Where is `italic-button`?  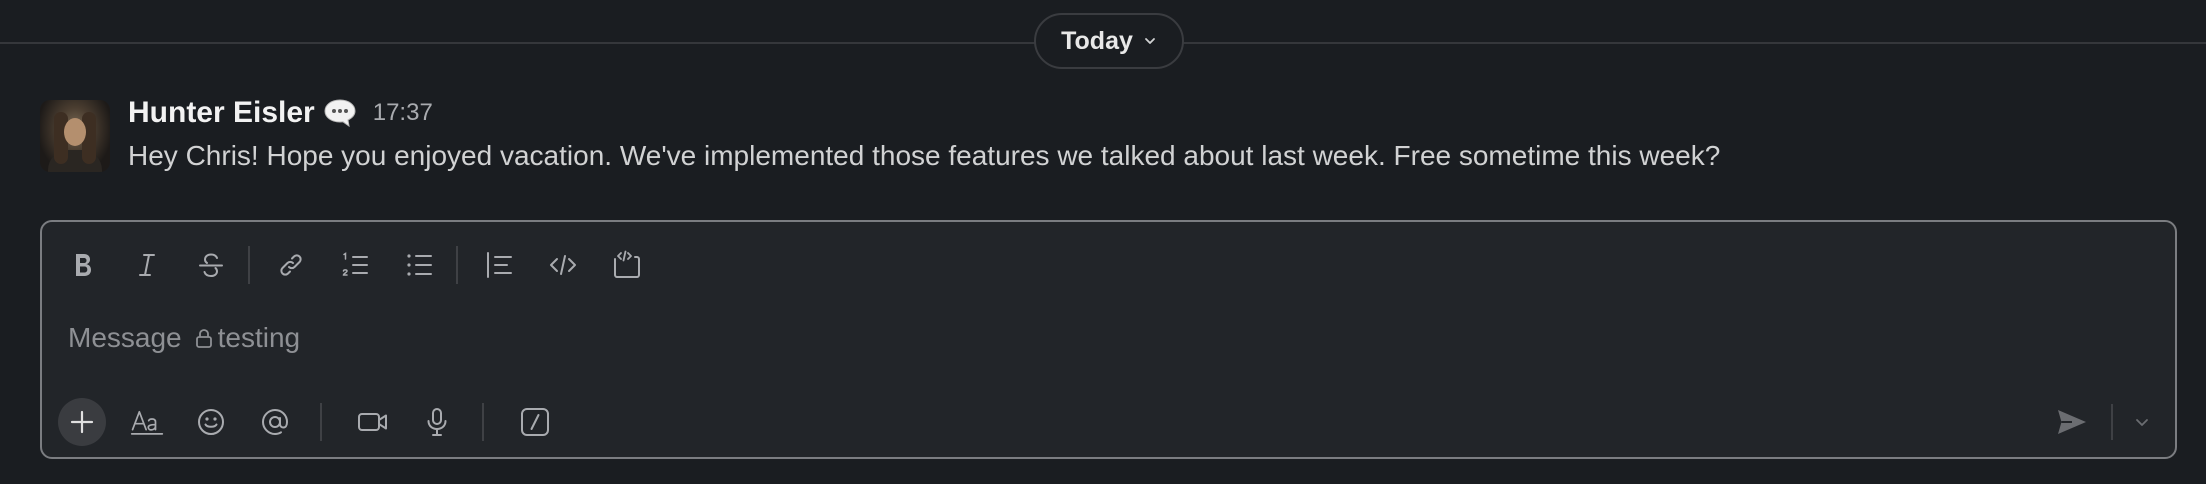
italic-button is located at coordinates (147, 265).